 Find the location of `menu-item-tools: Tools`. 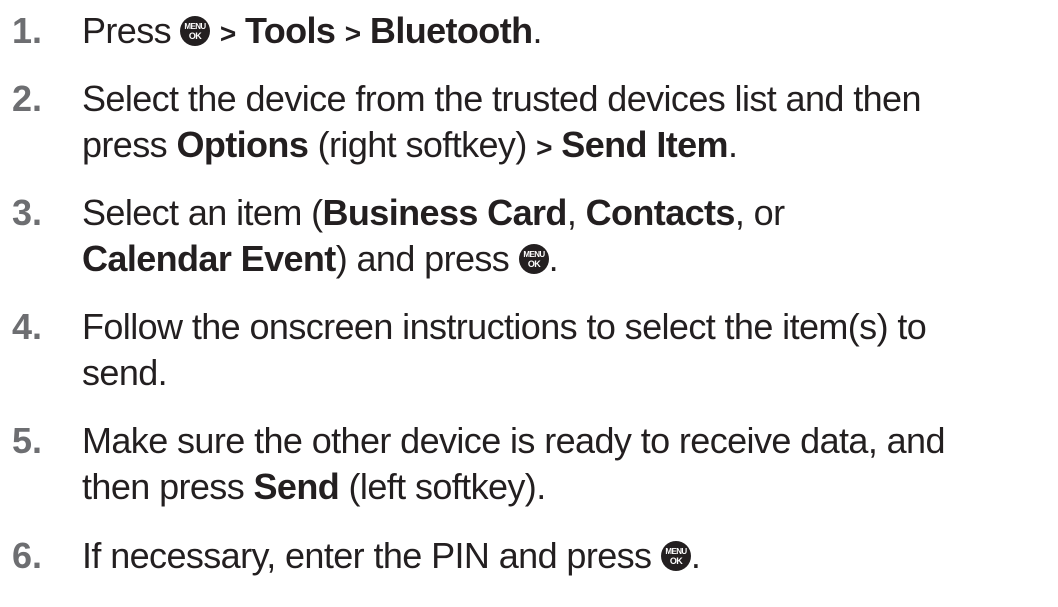

menu-item-tools: Tools is located at coordinates (290, 30).